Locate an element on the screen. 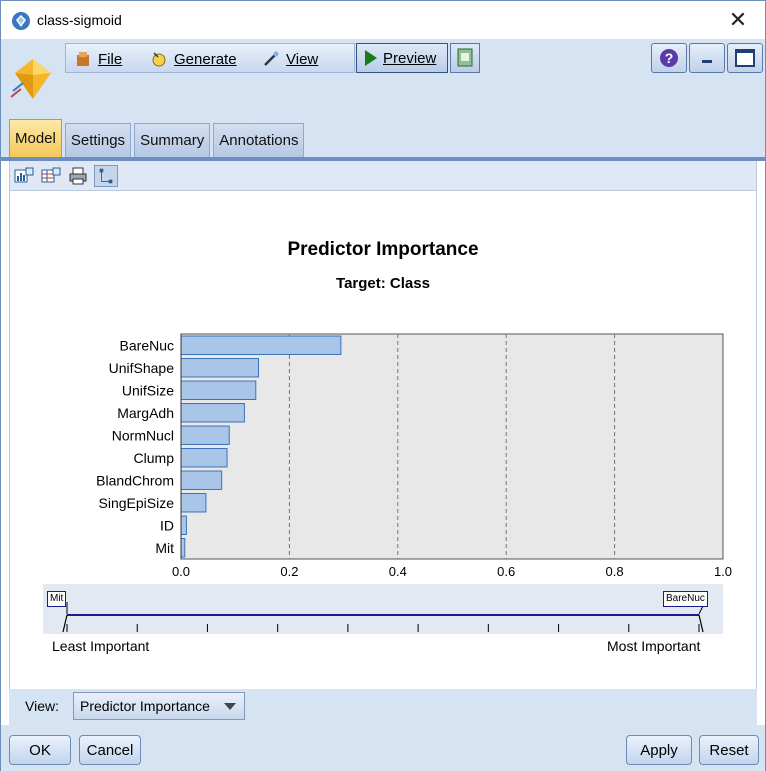 The height and width of the screenshot is (771, 766). export-icon is located at coordinates (465, 57).